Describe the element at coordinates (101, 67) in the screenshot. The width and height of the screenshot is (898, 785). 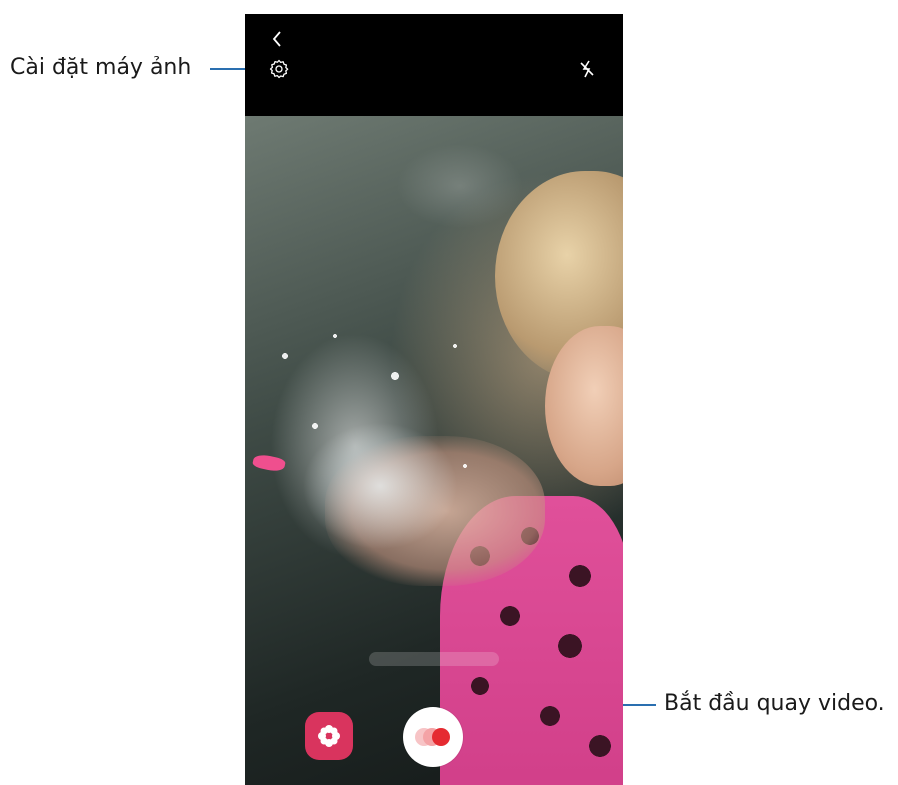
I see `callout-camera-settings: Cài đặt máy ảnh` at that location.